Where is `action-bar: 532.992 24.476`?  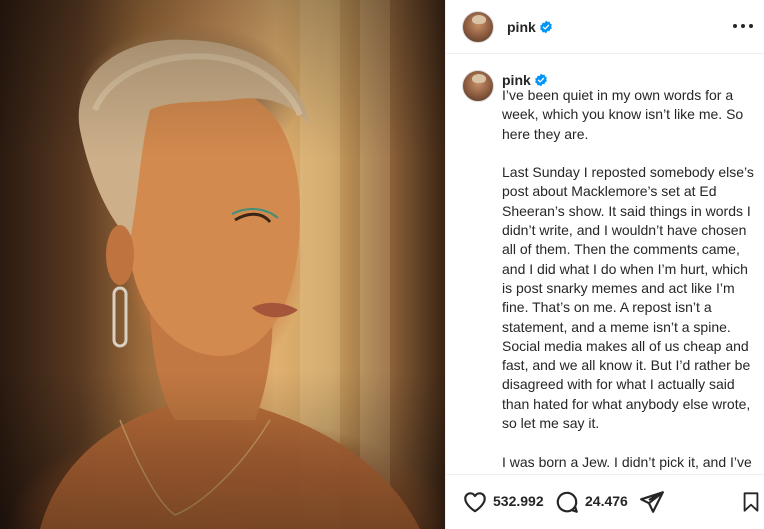 action-bar: 532.992 24.476 is located at coordinates (605, 501).